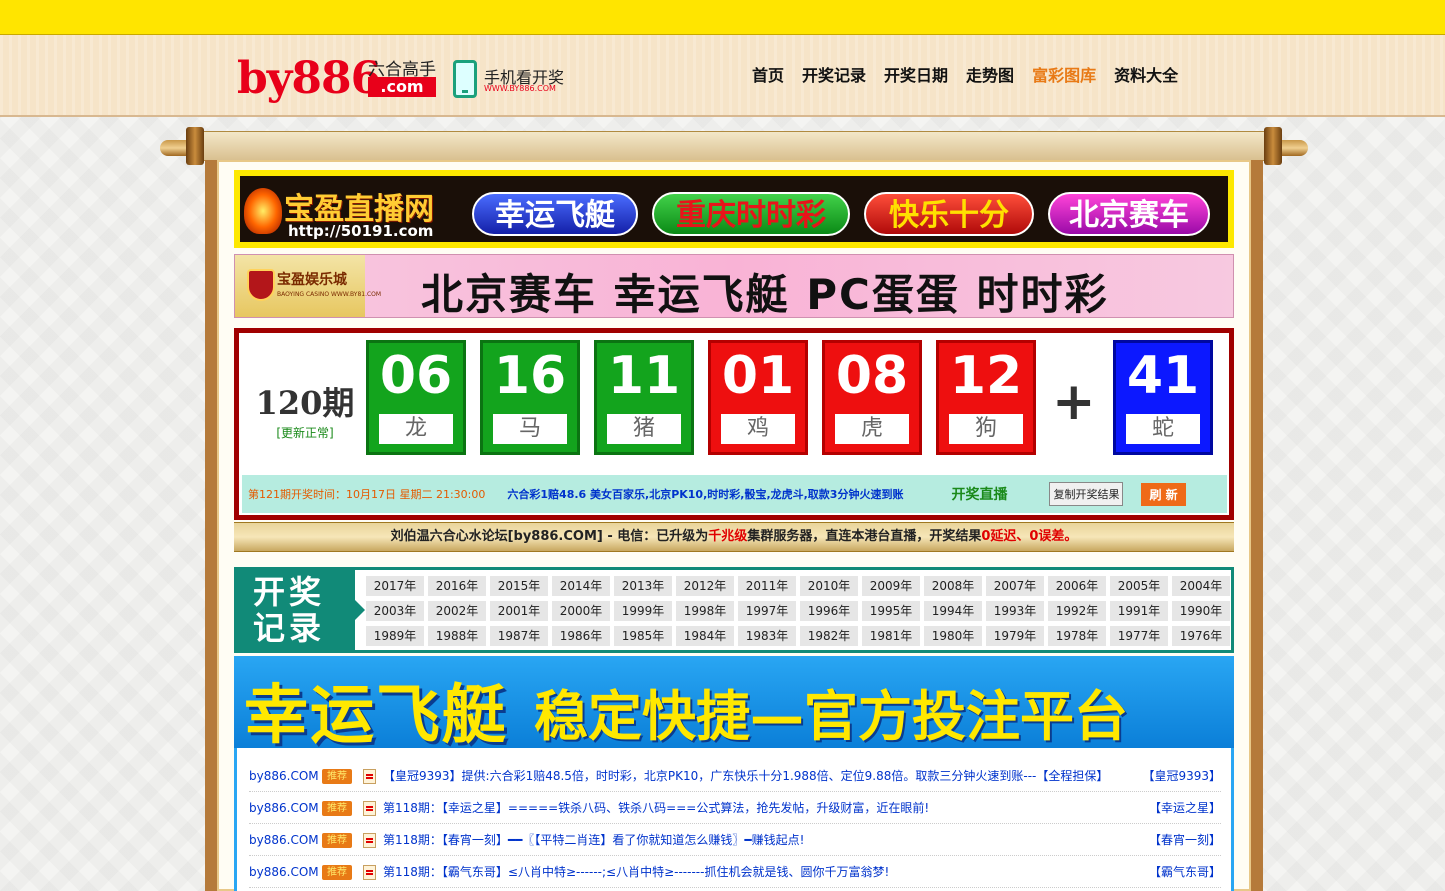 The height and width of the screenshot is (891, 1445). I want to click on year-link: 1985年, so click(643, 636).